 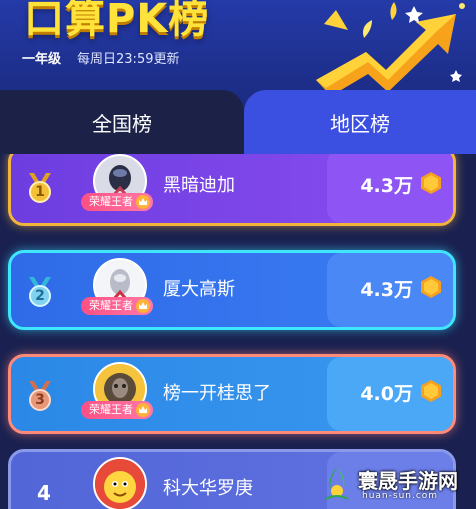 I want to click on header-subline: 一年级 每周日23:59更新, so click(x=101, y=57).